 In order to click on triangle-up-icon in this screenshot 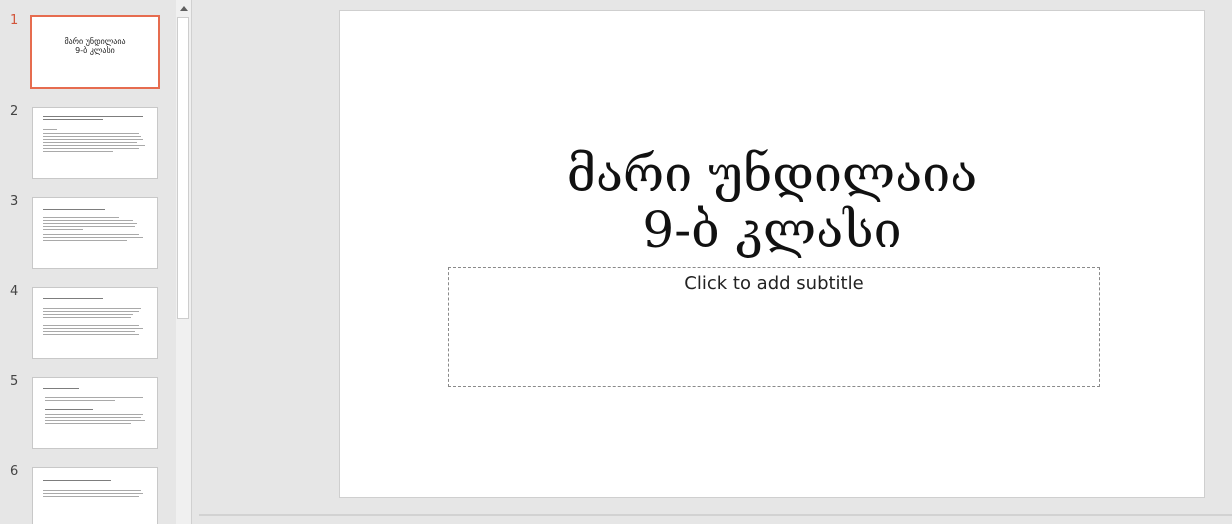, I will do `click(183, 8)`.